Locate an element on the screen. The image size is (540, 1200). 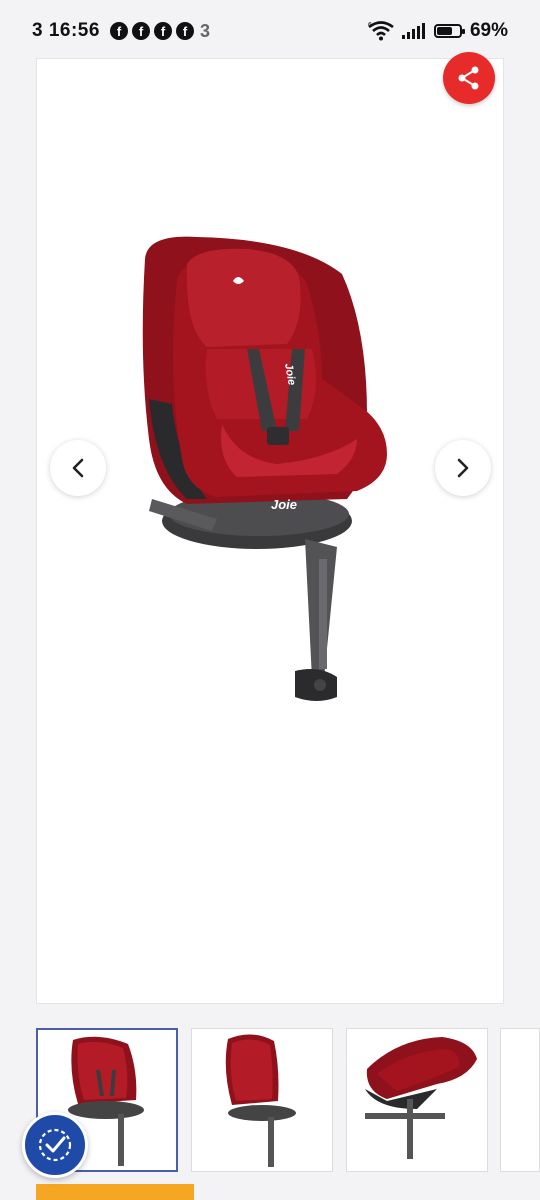
network-type-label: 6 is located at coordinates (370, 25).